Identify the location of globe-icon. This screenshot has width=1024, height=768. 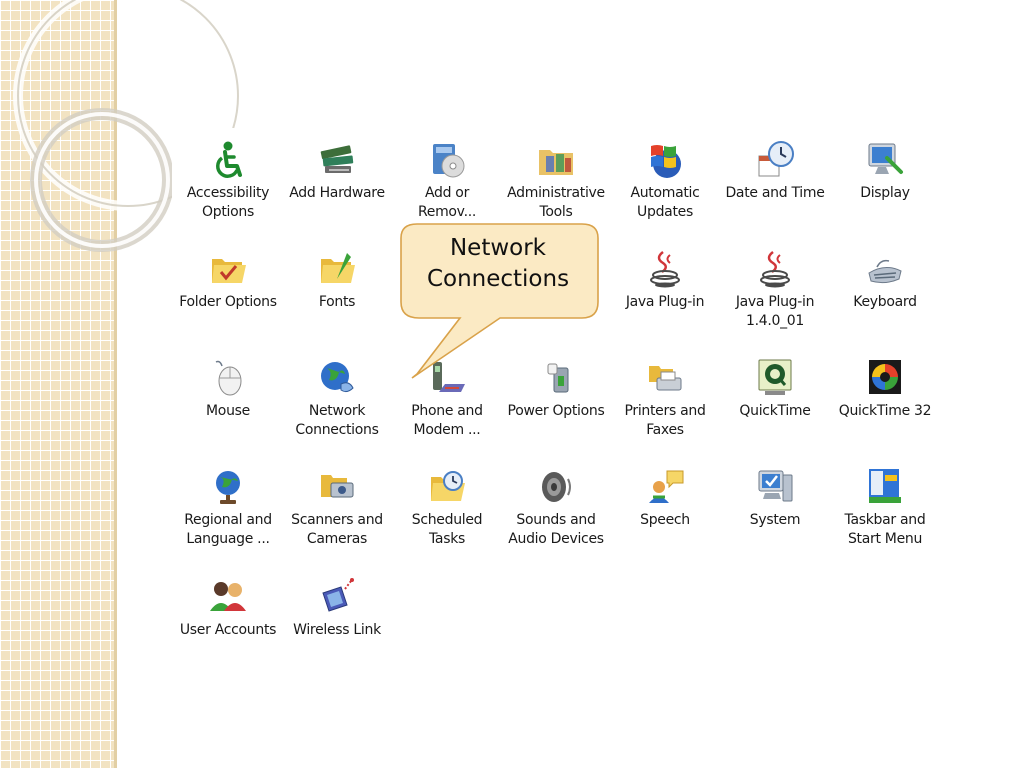
(228, 487).